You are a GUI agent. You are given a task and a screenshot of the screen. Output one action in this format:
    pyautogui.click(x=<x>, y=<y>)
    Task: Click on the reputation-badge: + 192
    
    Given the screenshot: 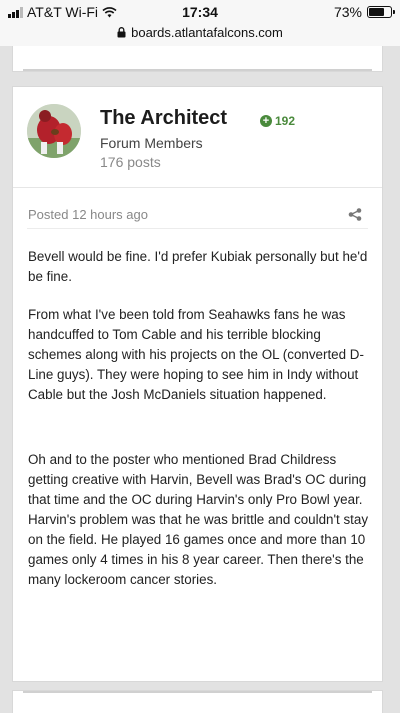 What is the action you would take?
    pyautogui.click(x=277, y=121)
    